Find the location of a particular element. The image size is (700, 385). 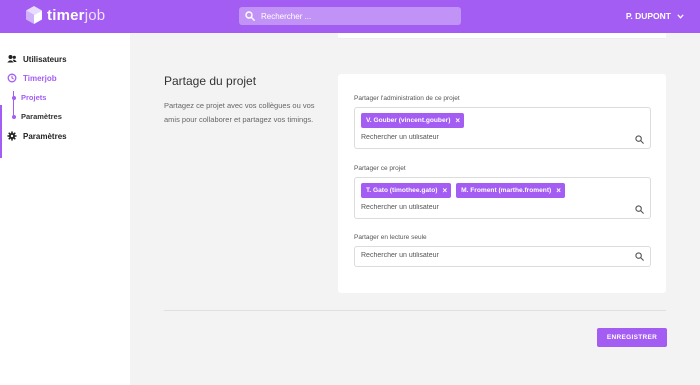

subitem-dot is located at coordinates (14, 116).